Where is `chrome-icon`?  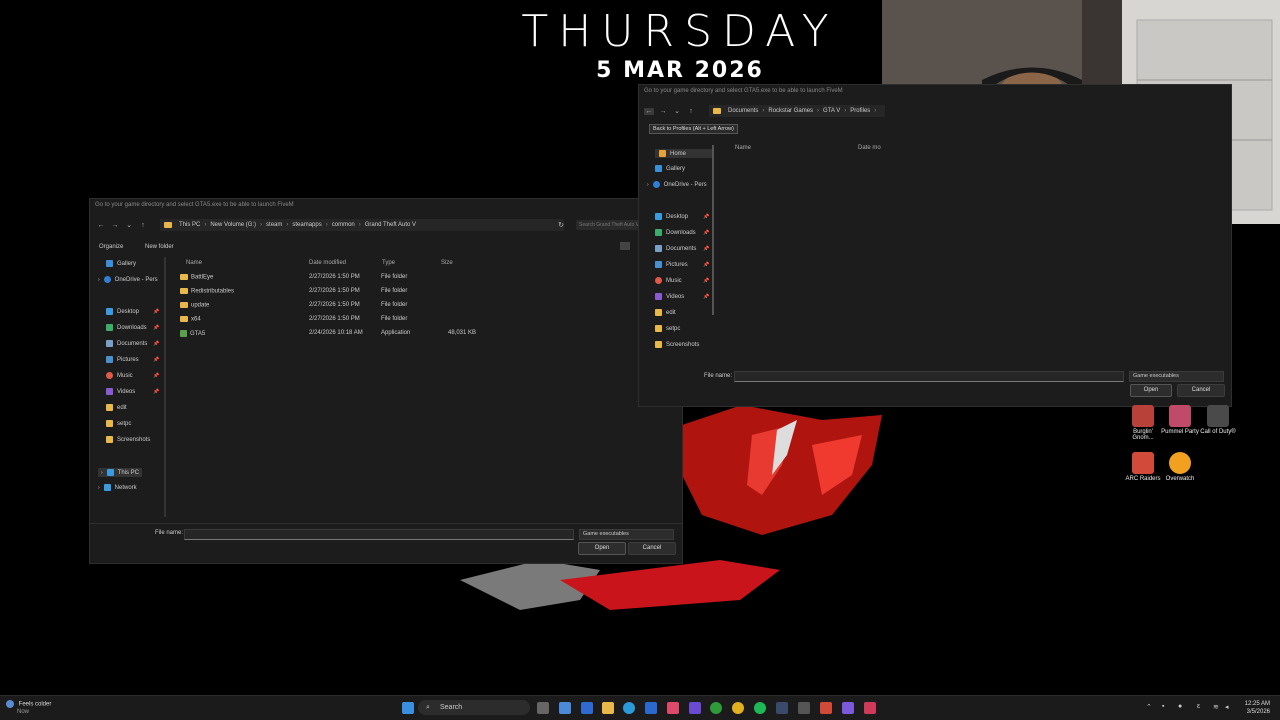
chrome-icon is located at coordinates (738, 708).